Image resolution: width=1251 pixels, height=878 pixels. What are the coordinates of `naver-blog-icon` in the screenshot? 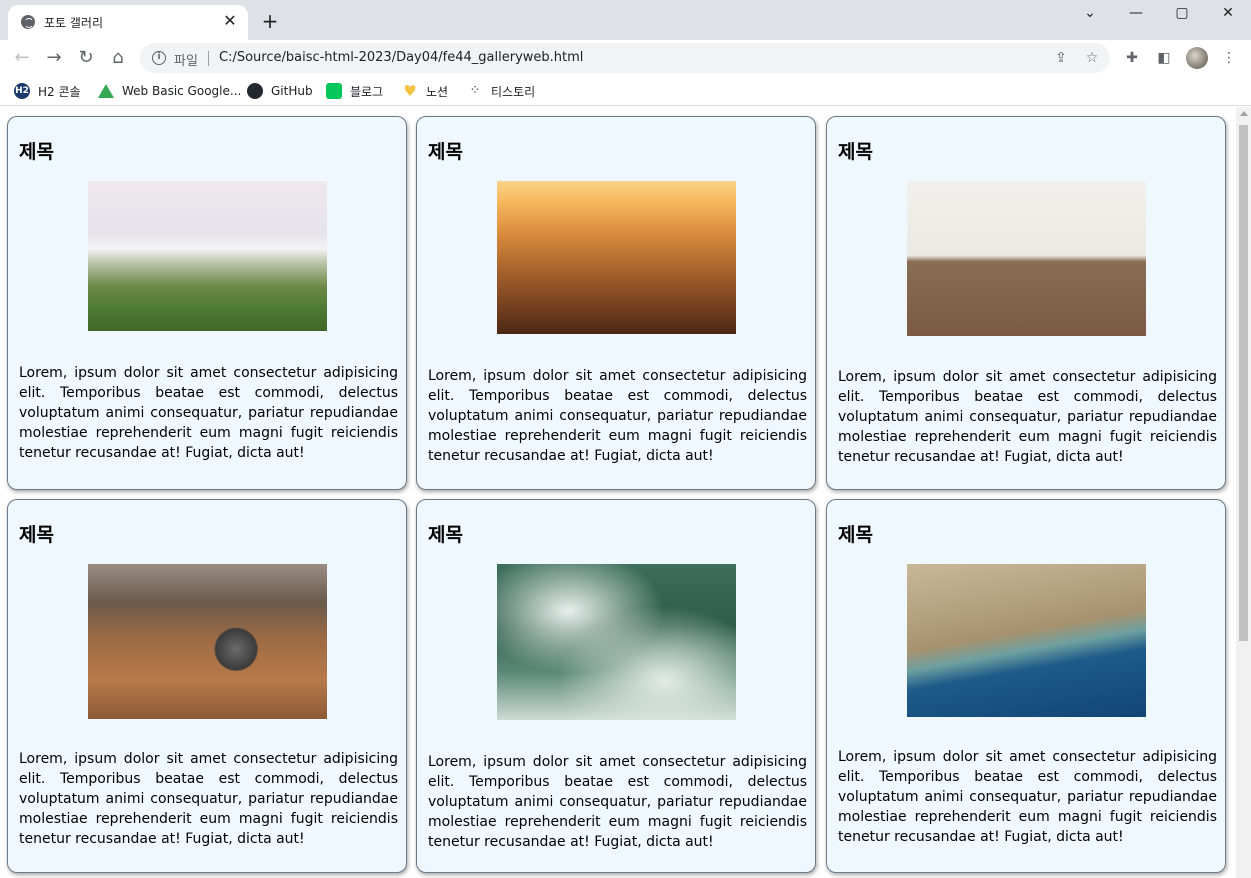 It's located at (334, 91).